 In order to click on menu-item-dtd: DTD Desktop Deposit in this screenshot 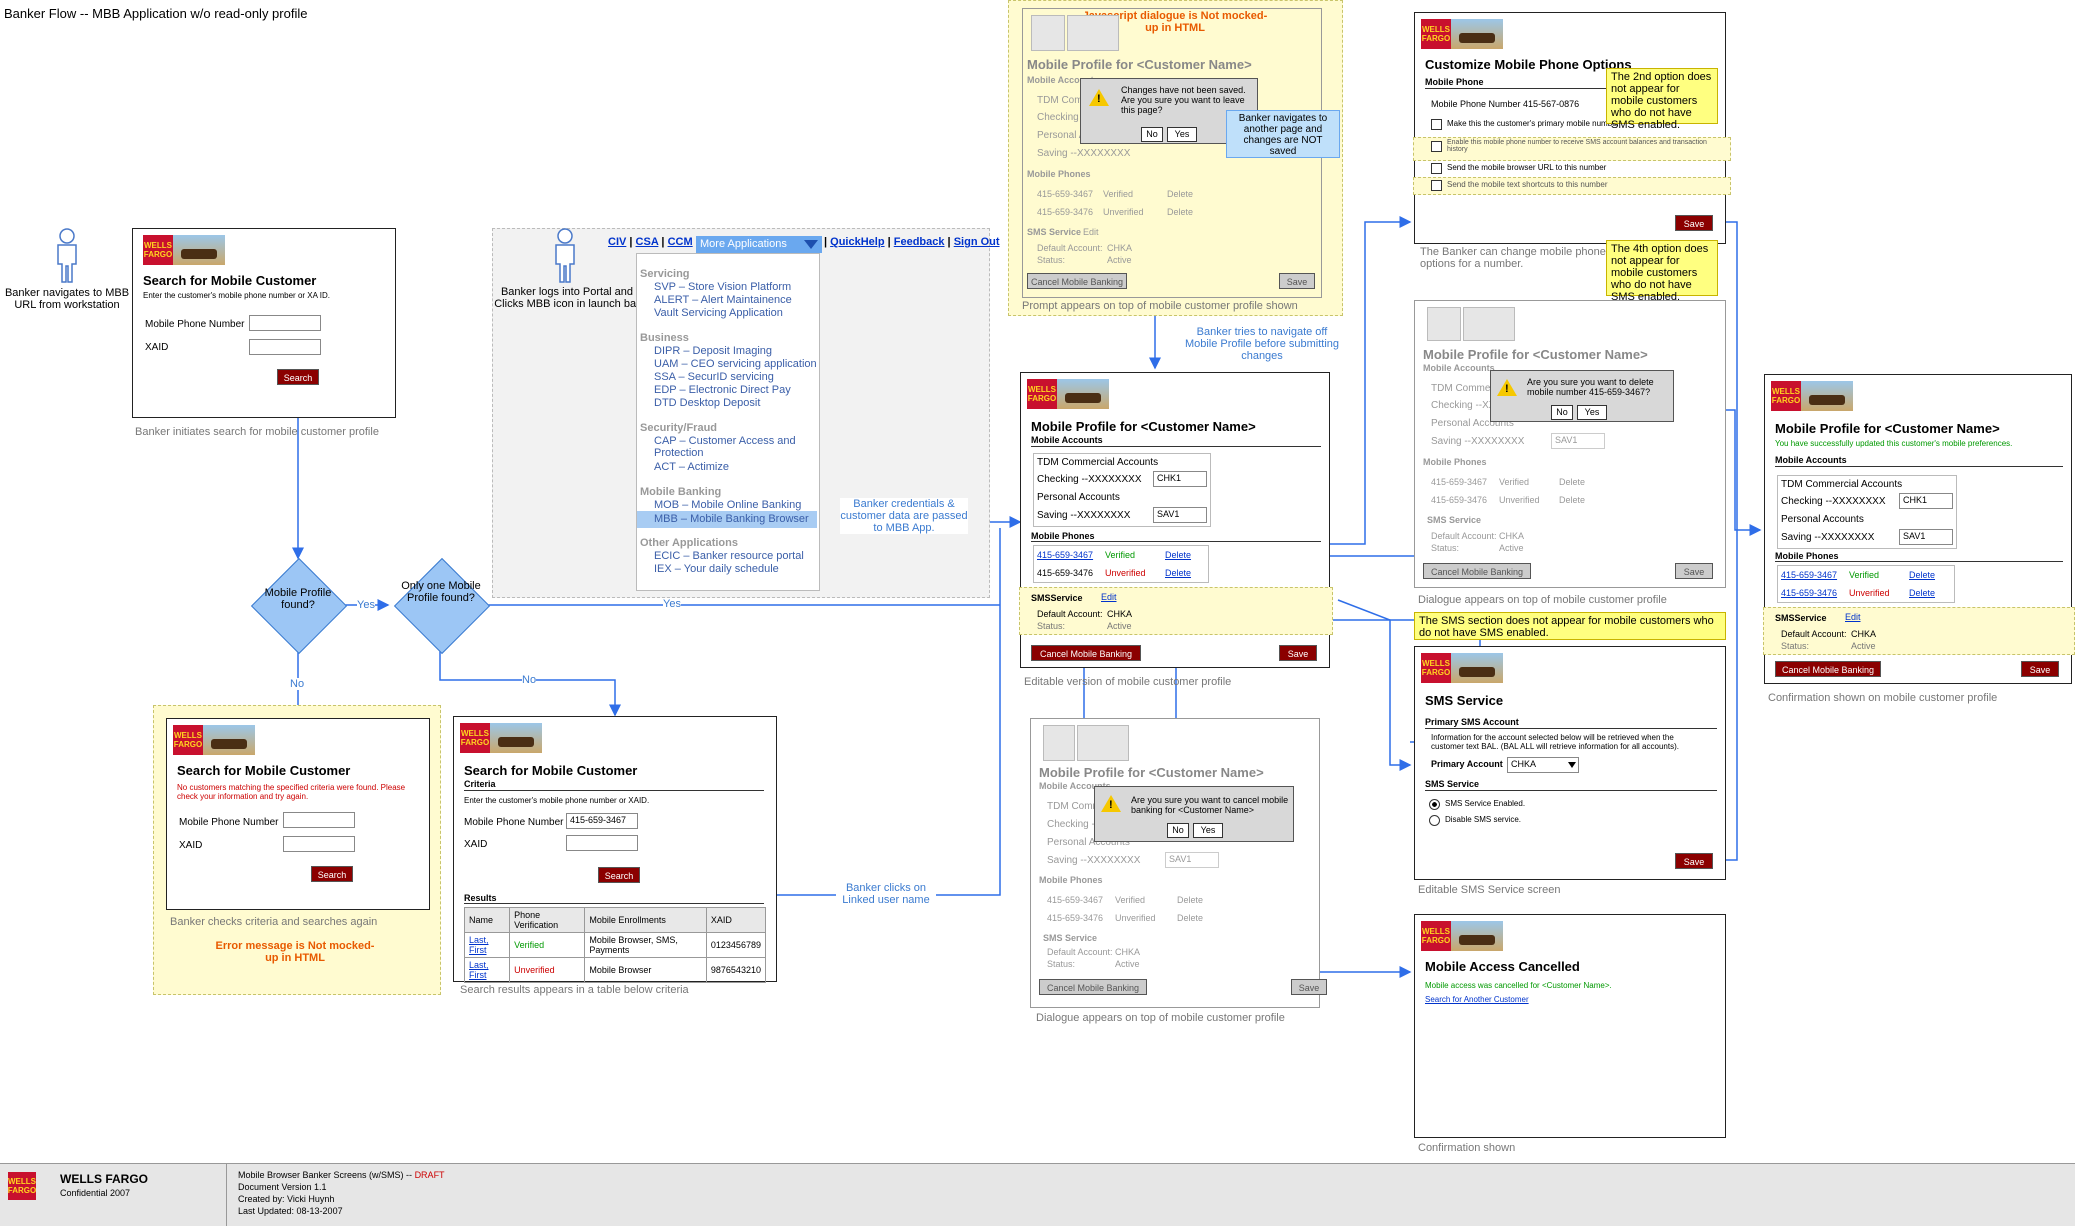, I will do `click(707, 403)`.